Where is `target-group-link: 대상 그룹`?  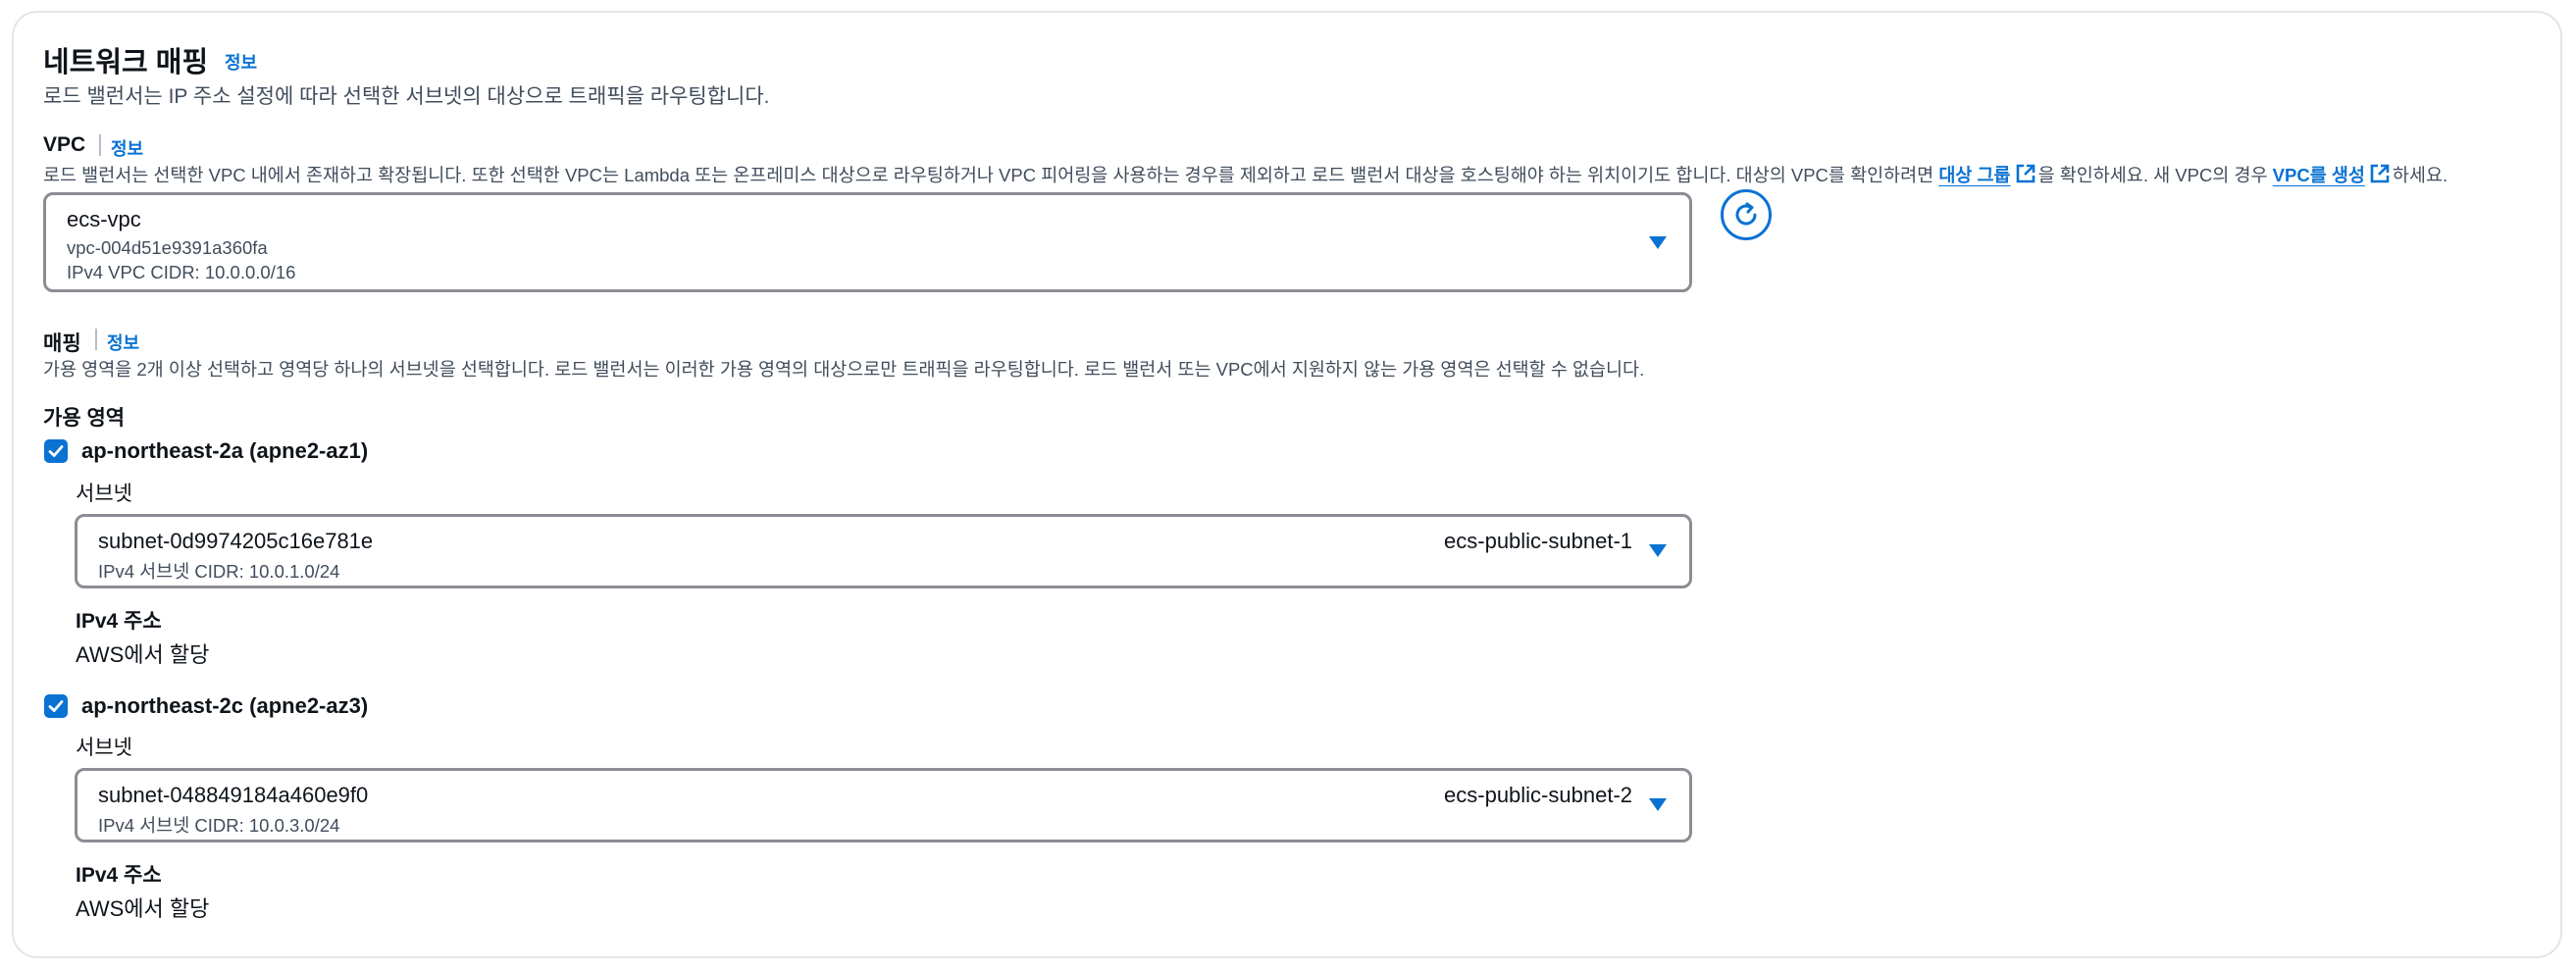
target-group-link: 대상 그룹 is located at coordinates (1987, 174).